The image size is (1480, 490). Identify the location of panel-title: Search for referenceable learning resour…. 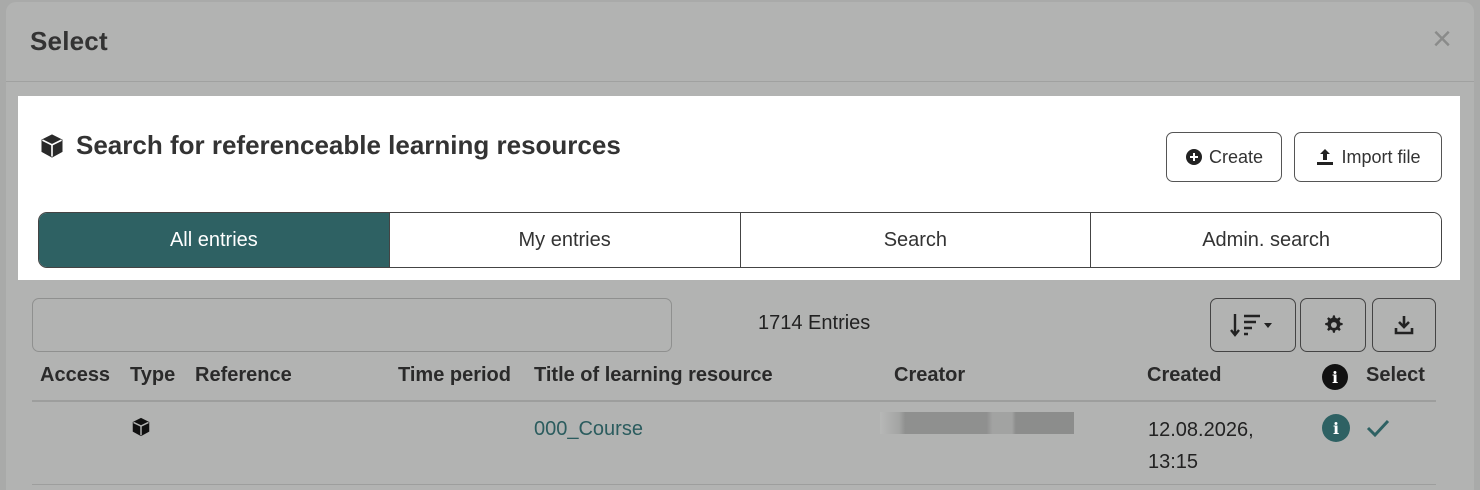
(348, 145).